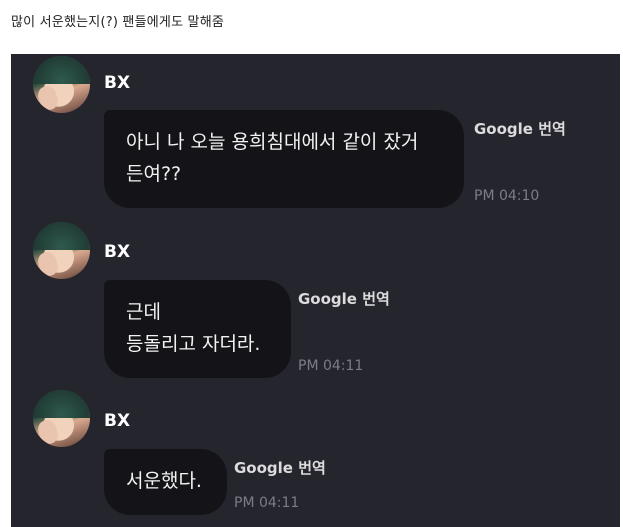  What do you see at coordinates (284, 159) in the screenshot?
I see `message-bubble: 아니 나 오늘 용희침대에서 같이 잤거 든여??` at bounding box center [284, 159].